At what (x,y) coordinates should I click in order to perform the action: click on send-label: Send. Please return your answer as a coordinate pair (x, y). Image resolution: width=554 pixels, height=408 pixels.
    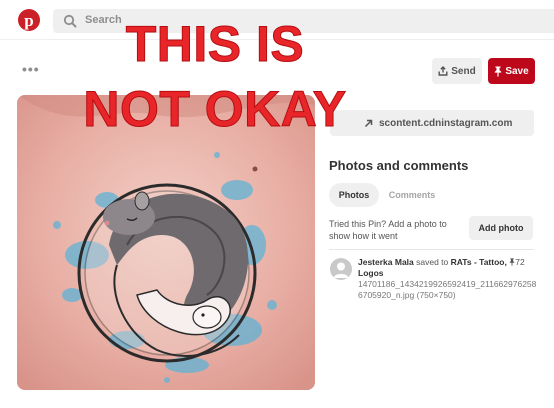
    Looking at the image, I should click on (463, 71).